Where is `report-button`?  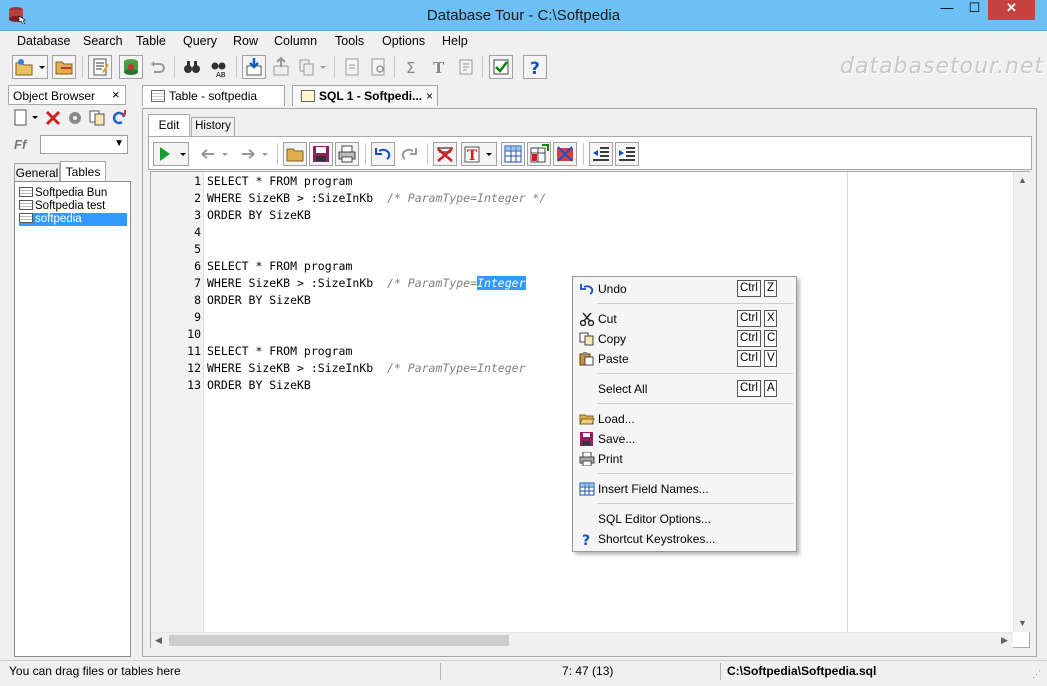 report-button is located at coordinates (352, 67).